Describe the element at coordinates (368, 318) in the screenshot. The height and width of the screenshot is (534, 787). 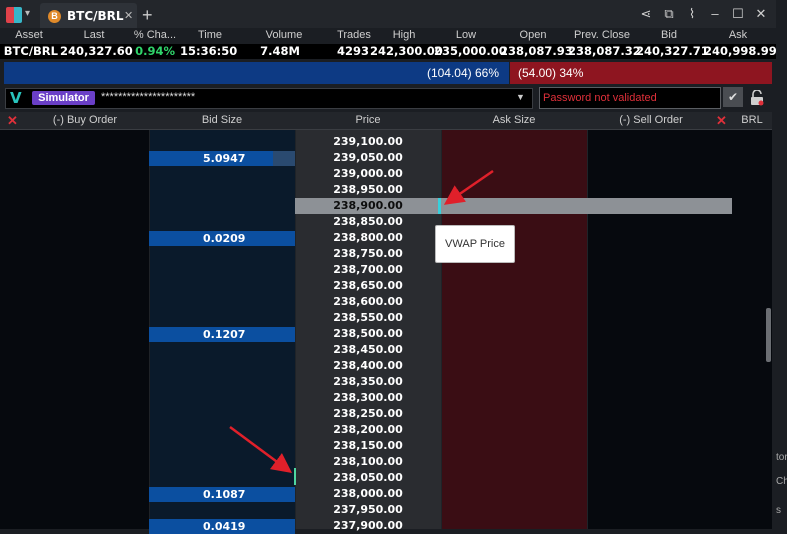
I see `price-level: 238,550.00` at that location.